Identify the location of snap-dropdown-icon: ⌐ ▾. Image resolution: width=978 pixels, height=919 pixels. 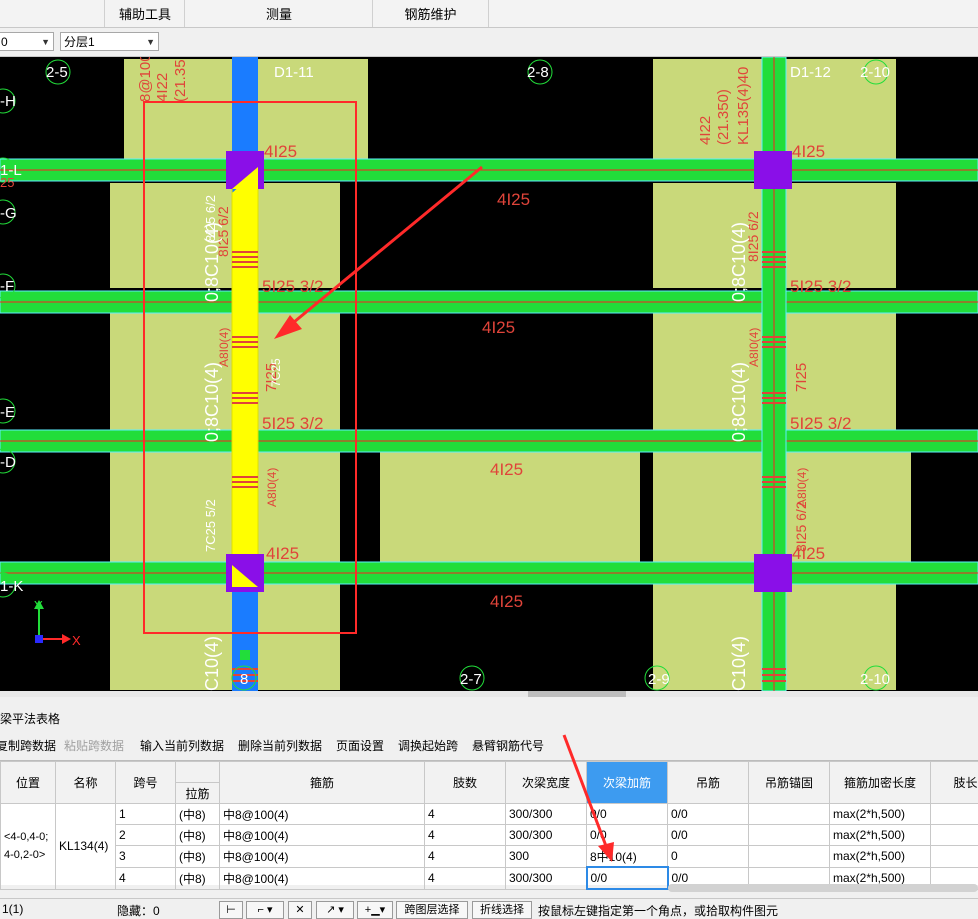
(265, 910).